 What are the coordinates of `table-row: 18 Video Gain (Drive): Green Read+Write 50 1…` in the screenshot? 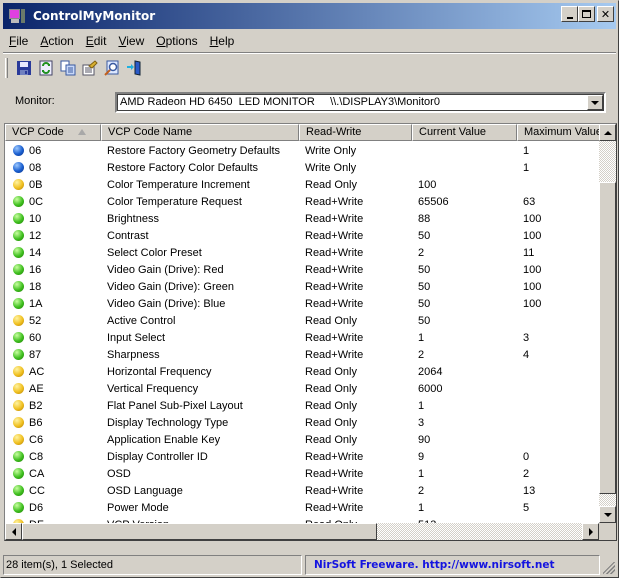 It's located at (306, 286).